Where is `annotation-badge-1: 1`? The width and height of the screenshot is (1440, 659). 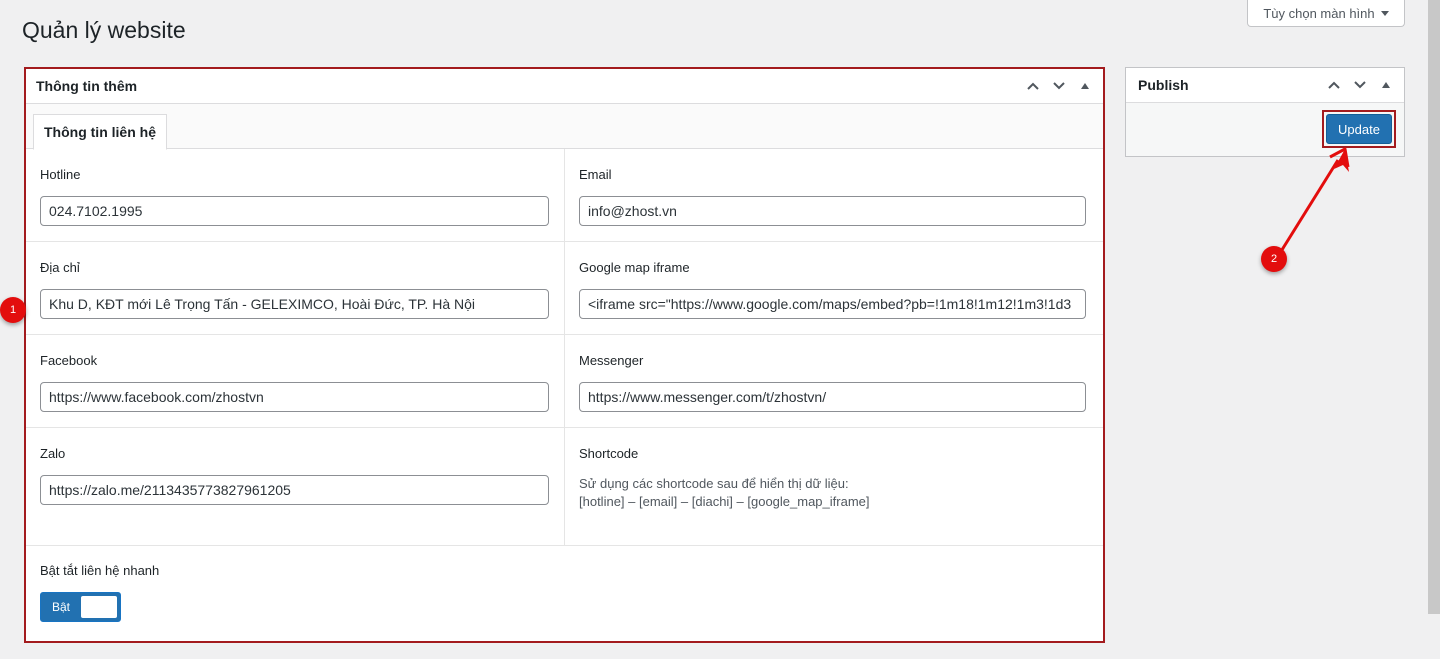
annotation-badge-1: 1 is located at coordinates (13, 310).